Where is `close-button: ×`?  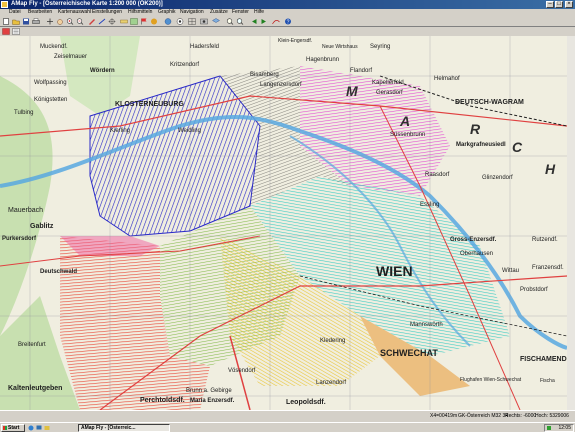 close-button: × is located at coordinates (569, 4).